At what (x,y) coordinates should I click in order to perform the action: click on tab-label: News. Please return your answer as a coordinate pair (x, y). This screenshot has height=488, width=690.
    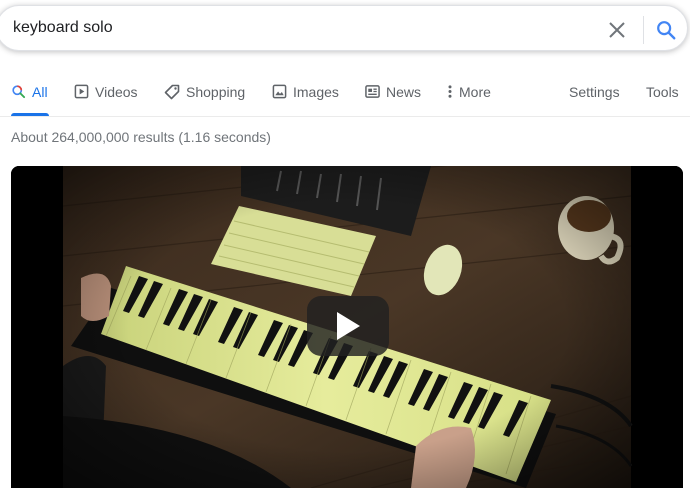
    Looking at the image, I should click on (404, 92).